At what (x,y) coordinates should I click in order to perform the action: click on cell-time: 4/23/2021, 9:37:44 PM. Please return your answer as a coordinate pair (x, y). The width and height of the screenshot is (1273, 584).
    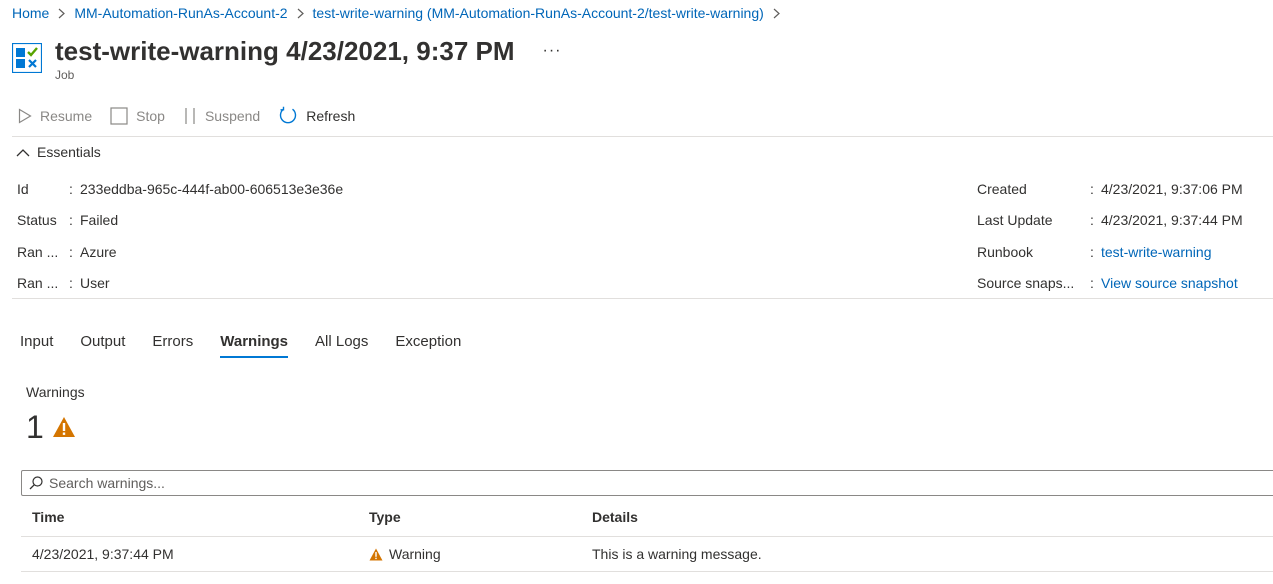
    Looking at the image, I should click on (103, 554).